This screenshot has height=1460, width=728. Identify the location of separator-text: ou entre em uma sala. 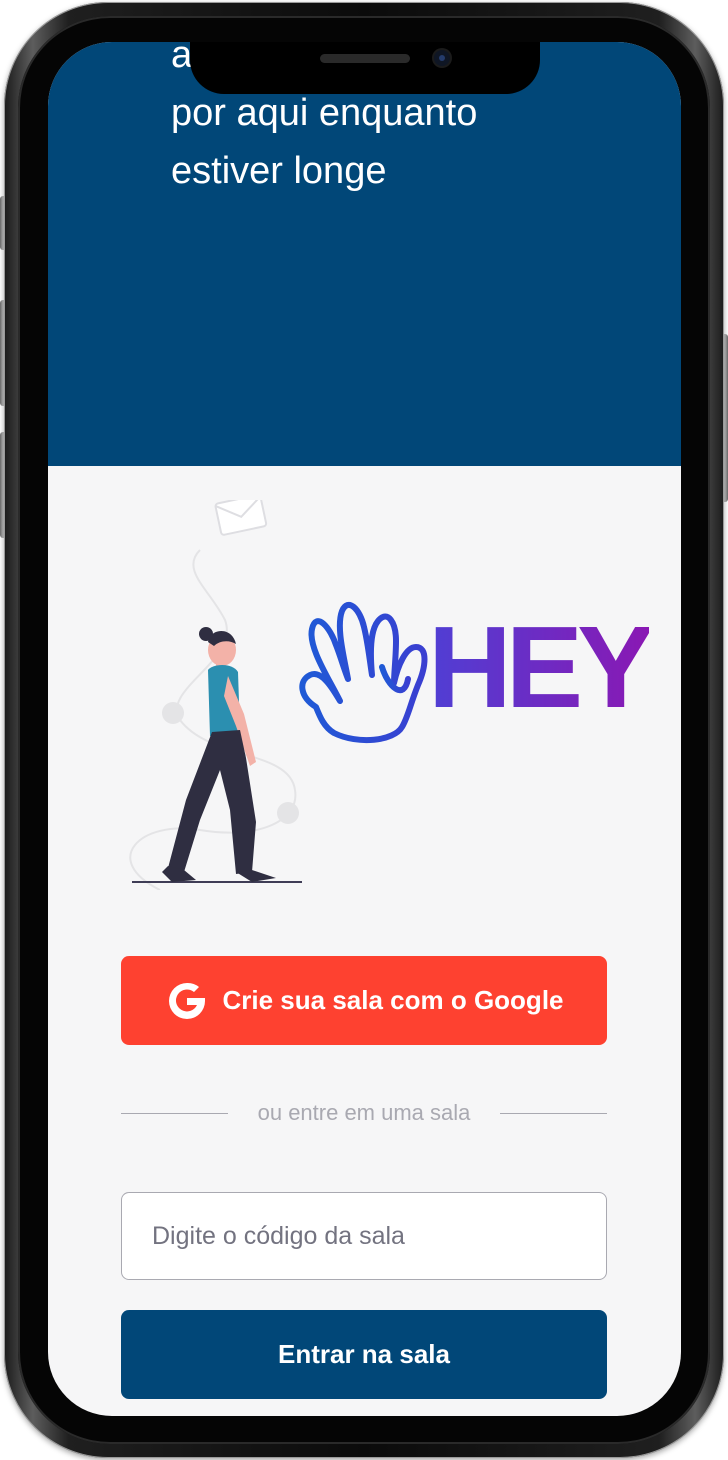
(364, 1112).